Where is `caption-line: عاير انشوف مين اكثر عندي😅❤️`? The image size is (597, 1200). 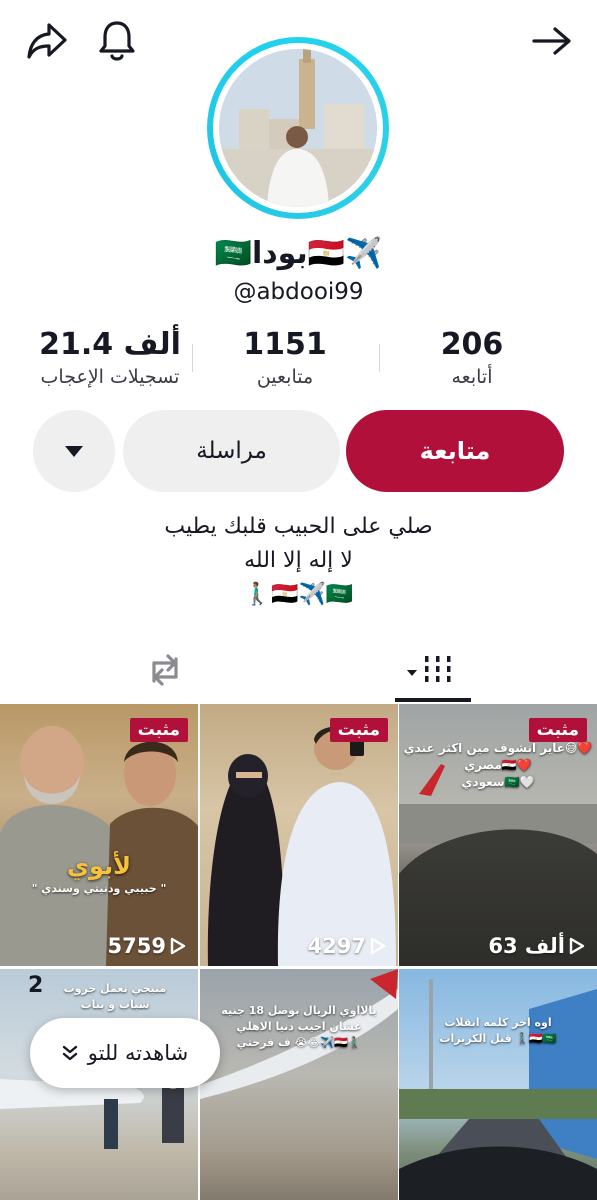 caption-line: عاير انشوف مين اكثر عندي😅❤️ is located at coordinates (498, 748).